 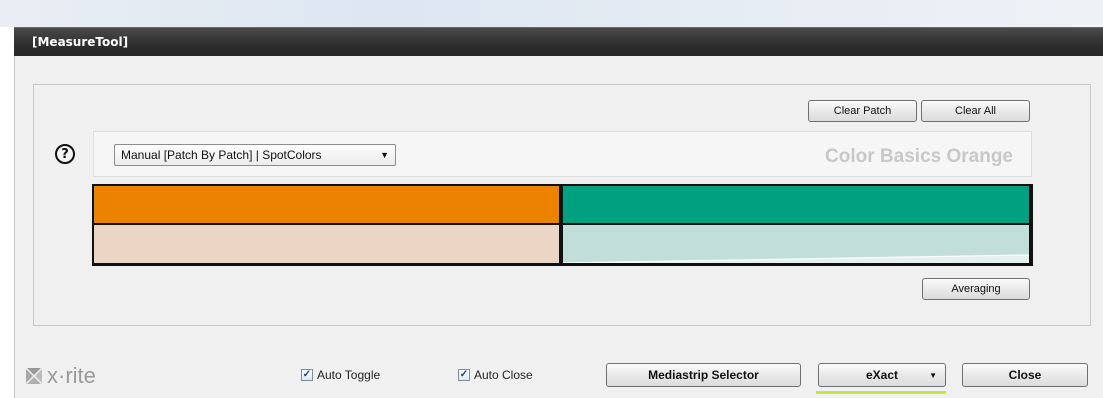 I want to click on clear-patch-button: Clear Patch, so click(x=862, y=111).